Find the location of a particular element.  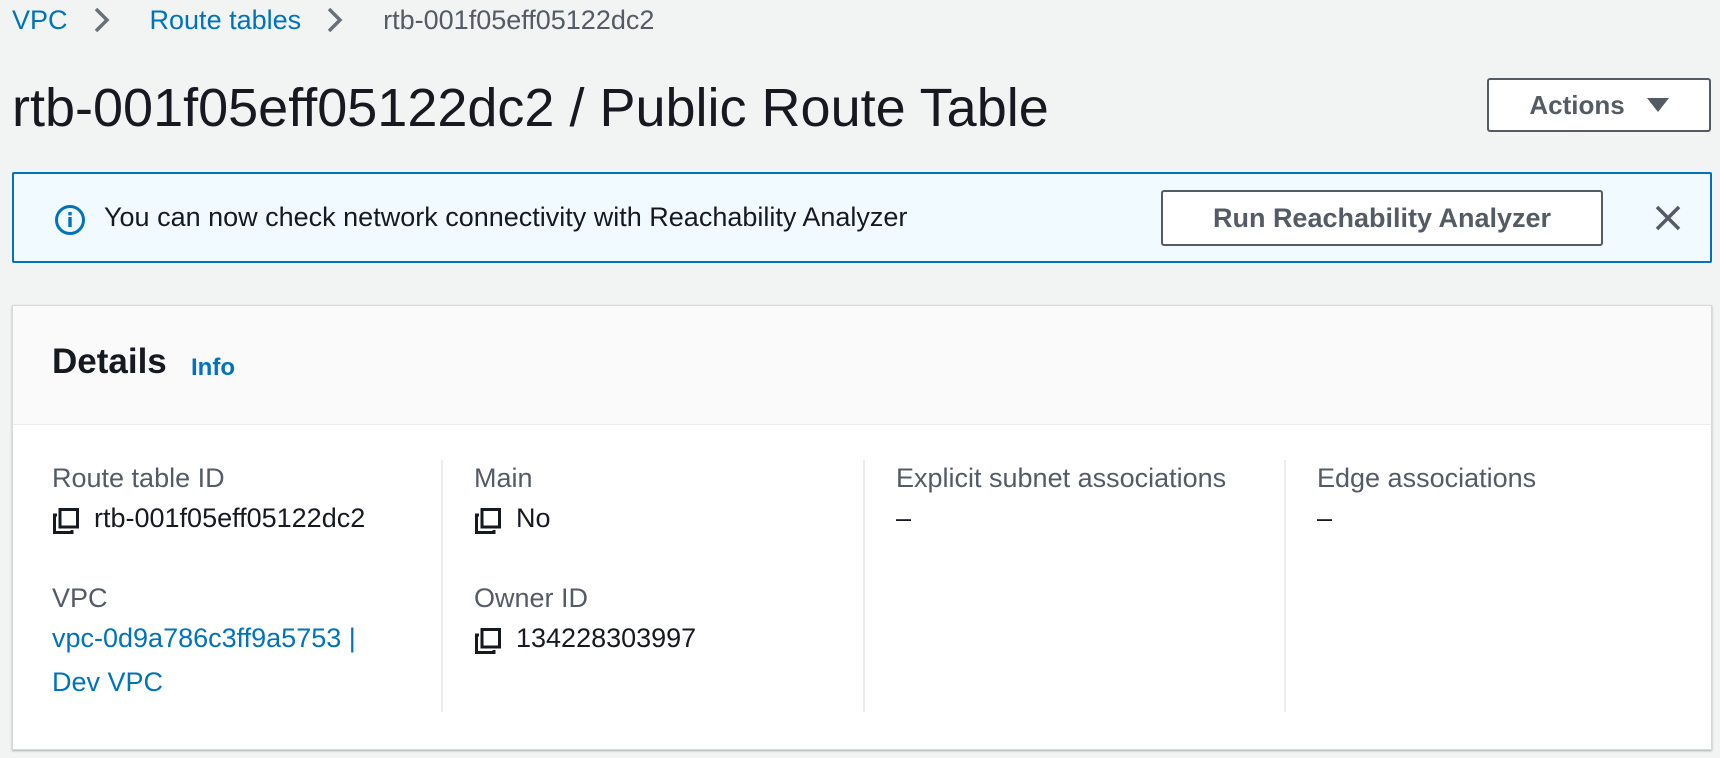

info-icon is located at coordinates (70, 220).